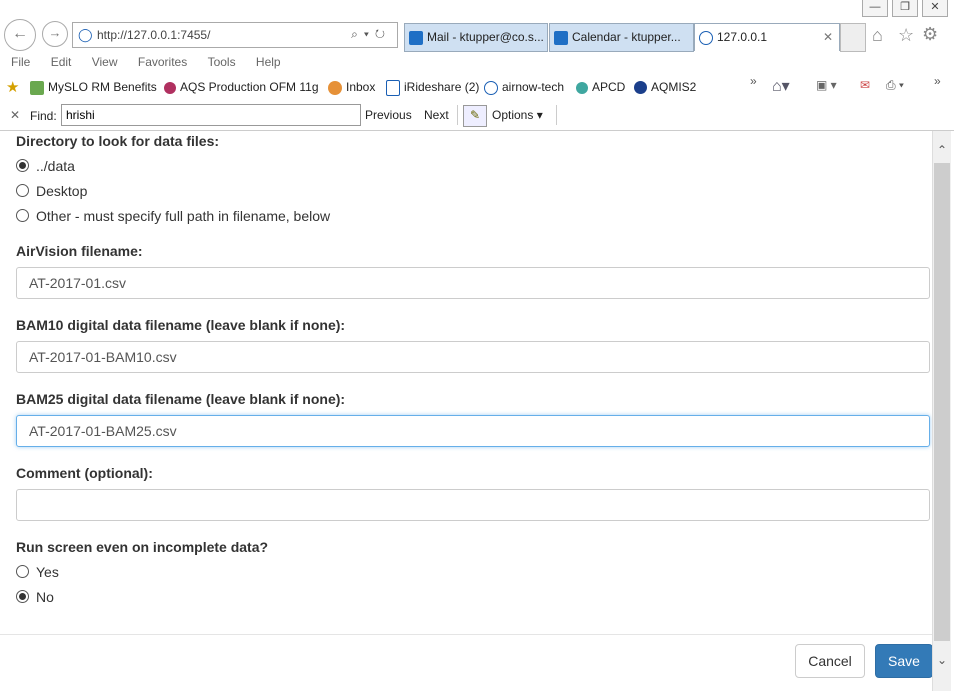 The width and height of the screenshot is (954, 694). What do you see at coordinates (12, 87) in the screenshot?
I see `favorites-add-star-icon: ★` at bounding box center [12, 87].